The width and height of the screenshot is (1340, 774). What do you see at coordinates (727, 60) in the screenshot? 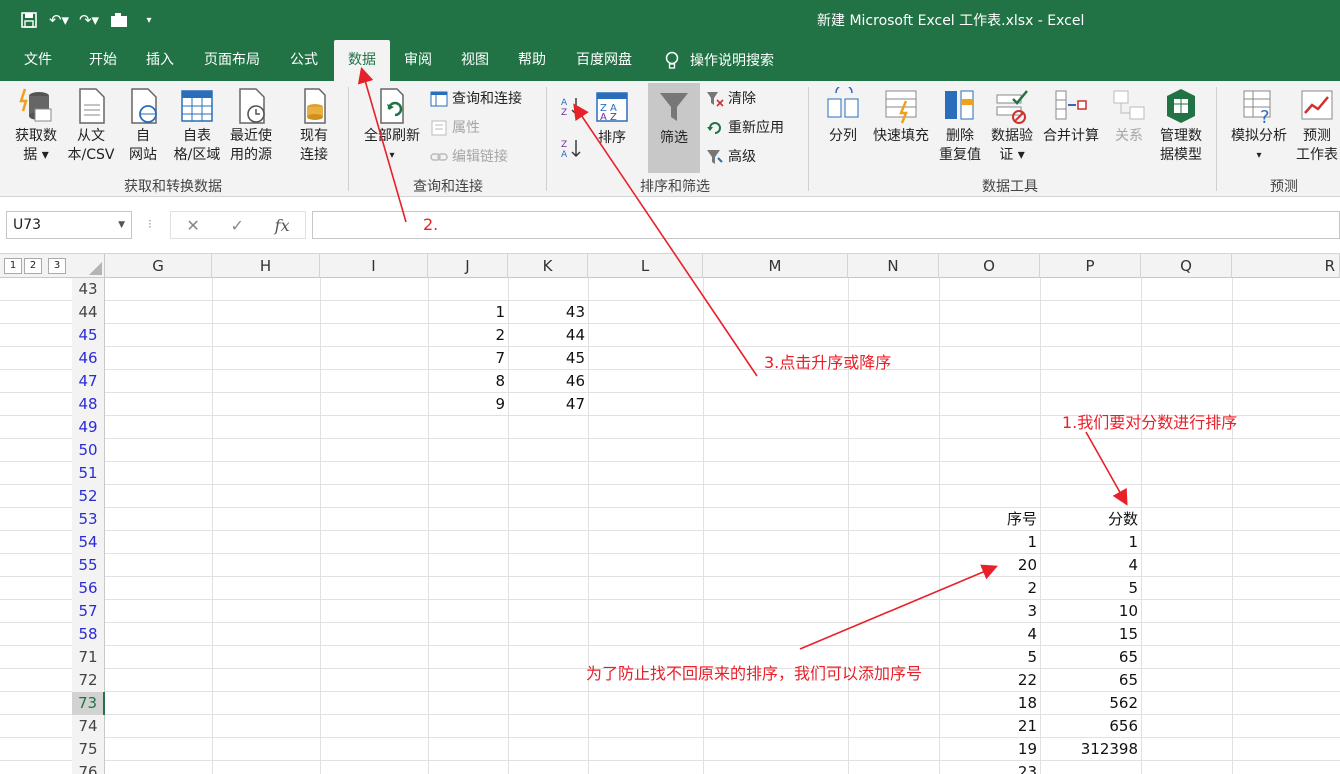
I see `tell-me-search: 操作说明搜索` at bounding box center [727, 60].